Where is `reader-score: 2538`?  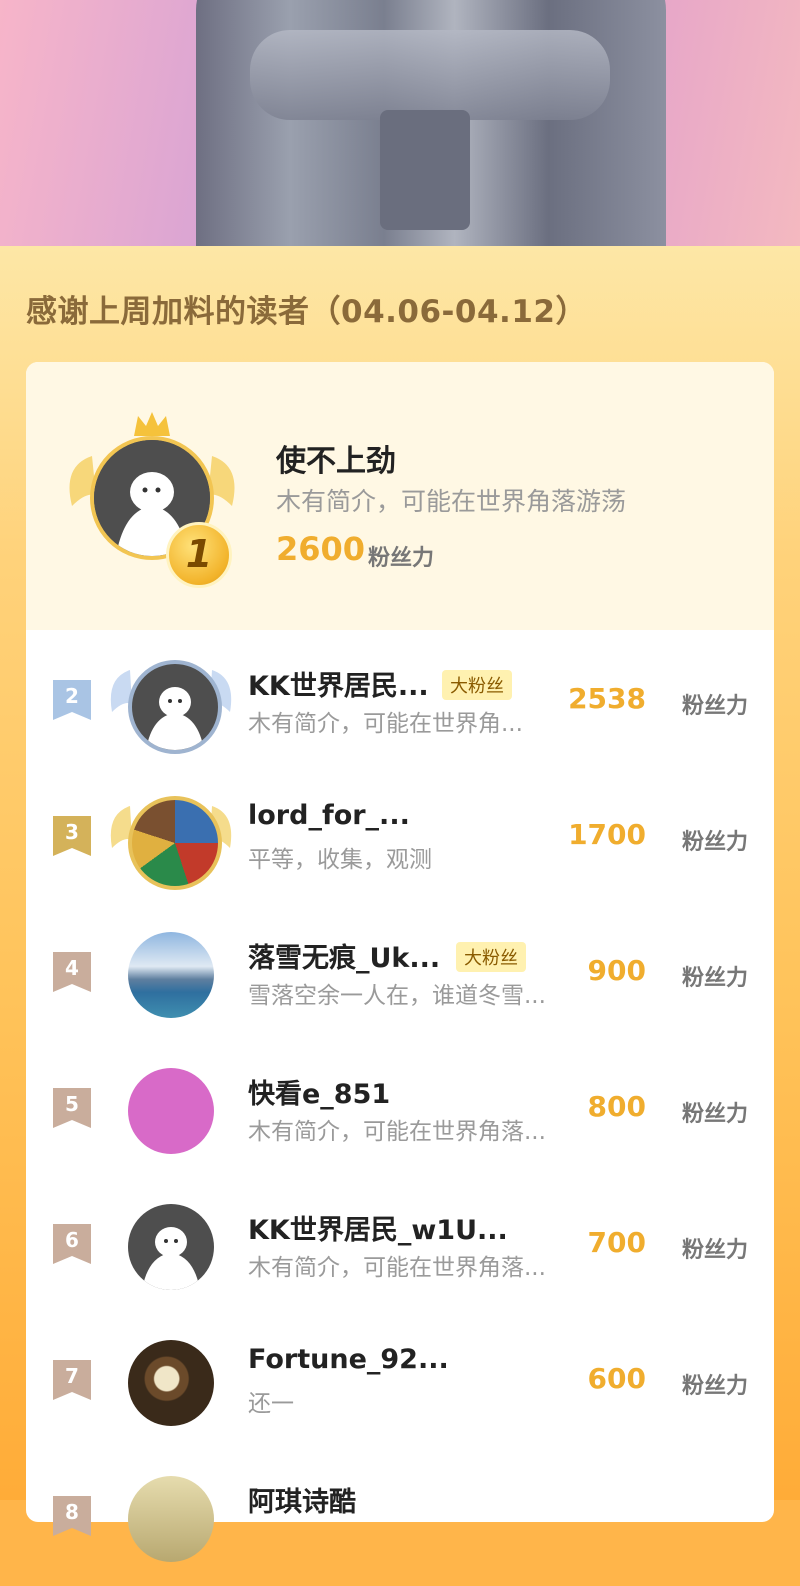 reader-score: 2538 is located at coordinates (607, 698).